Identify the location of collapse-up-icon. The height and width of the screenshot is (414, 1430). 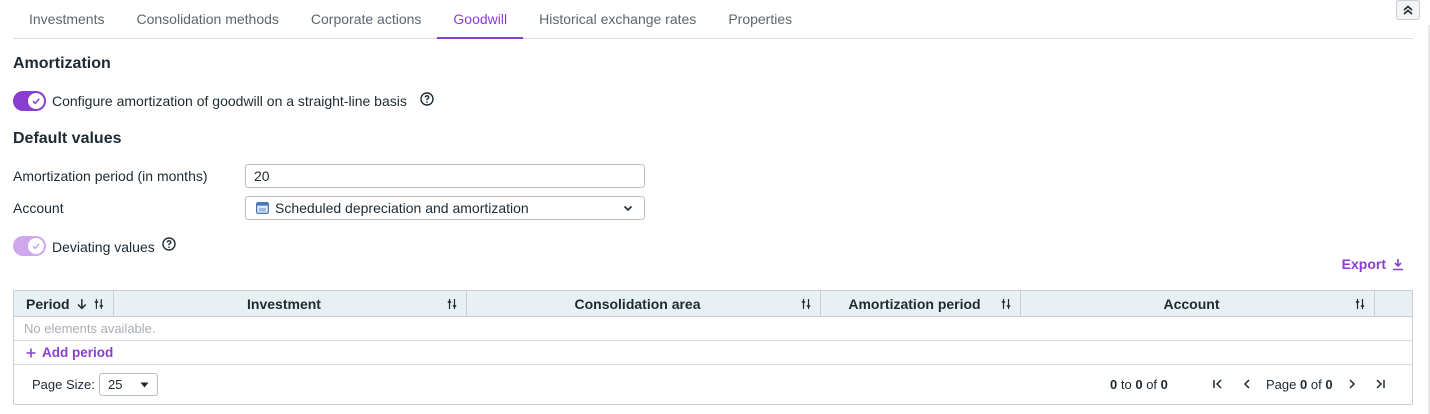
(1408, 10).